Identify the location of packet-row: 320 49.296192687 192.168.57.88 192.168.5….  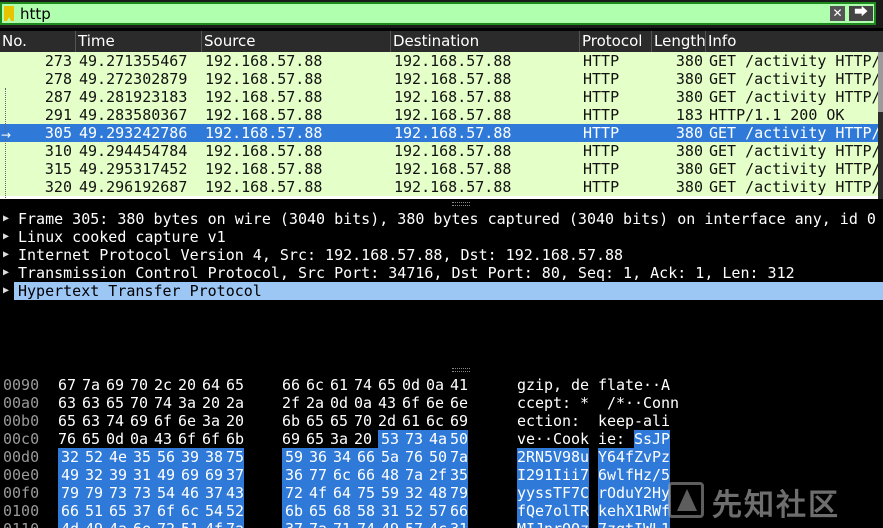
(439, 187).